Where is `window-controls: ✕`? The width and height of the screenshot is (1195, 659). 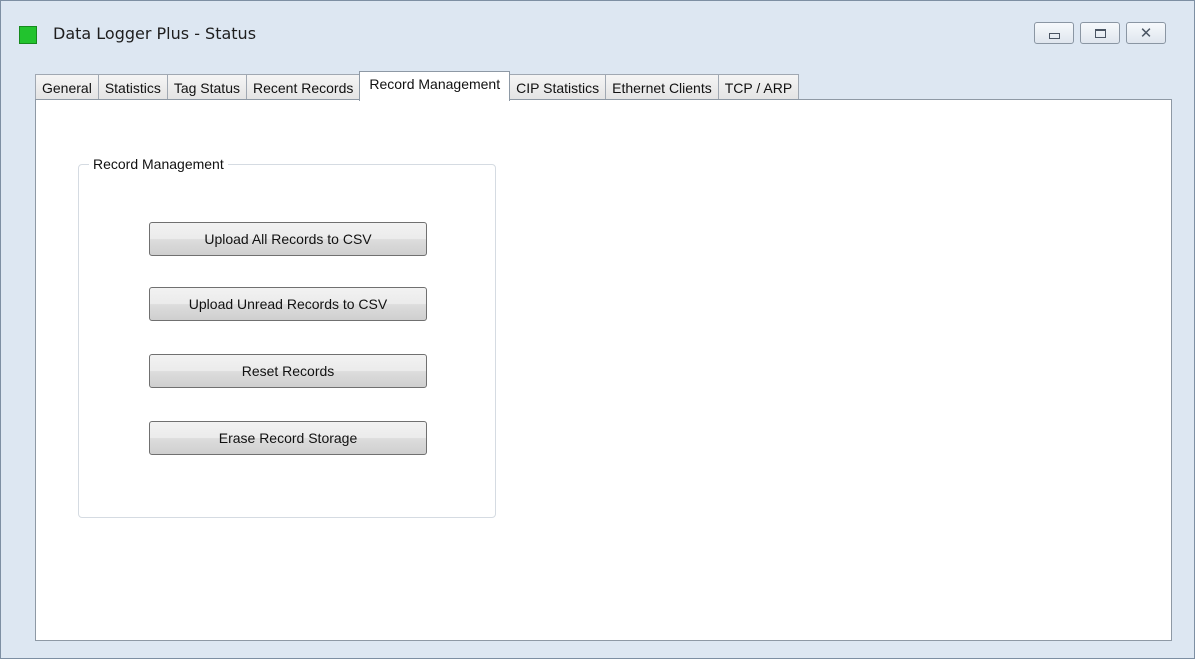 window-controls: ✕ is located at coordinates (1100, 33).